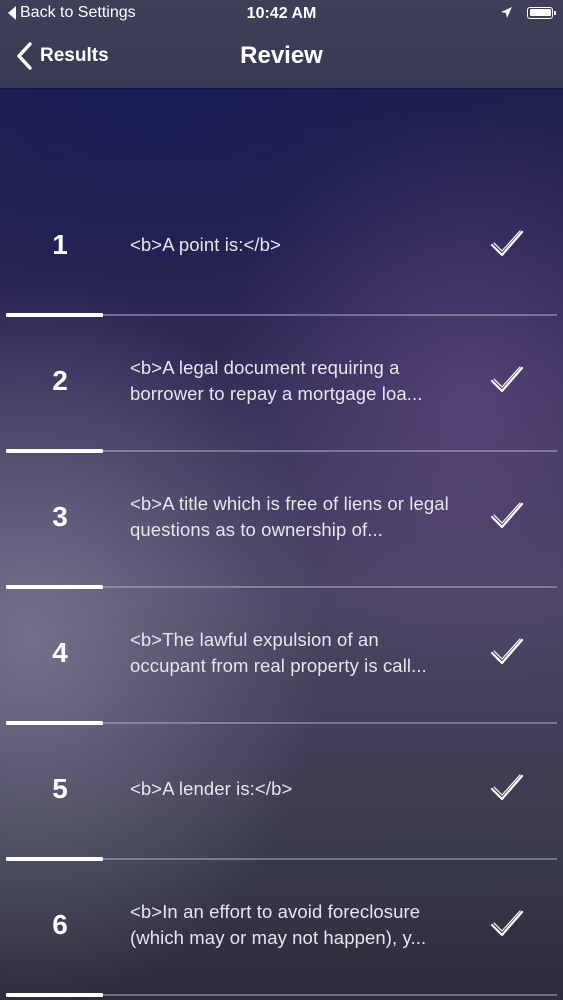 Image resolution: width=563 pixels, height=1000 pixels. I want to click on status-time: 10:42 AM, so click(281, 13).